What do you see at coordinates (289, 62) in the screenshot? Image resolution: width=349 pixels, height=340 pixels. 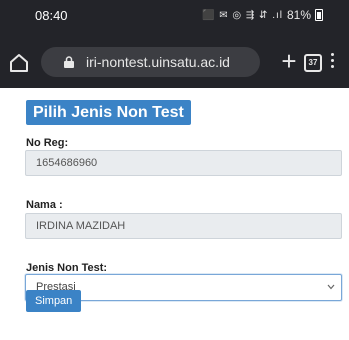 I see `new-tab-button: +` at bounding box center [289, 62].